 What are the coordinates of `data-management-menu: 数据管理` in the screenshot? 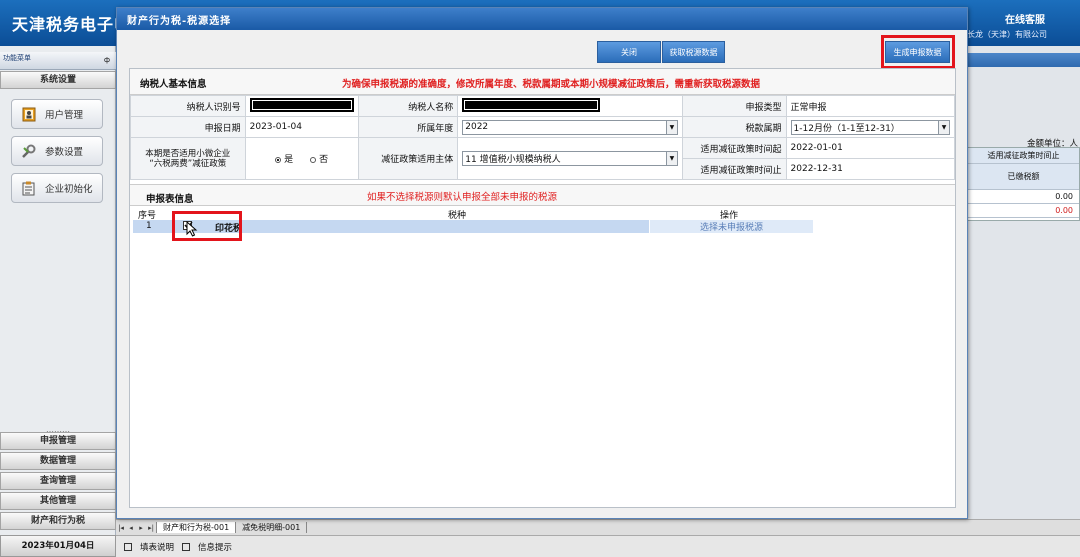 It's located at (58, 461).